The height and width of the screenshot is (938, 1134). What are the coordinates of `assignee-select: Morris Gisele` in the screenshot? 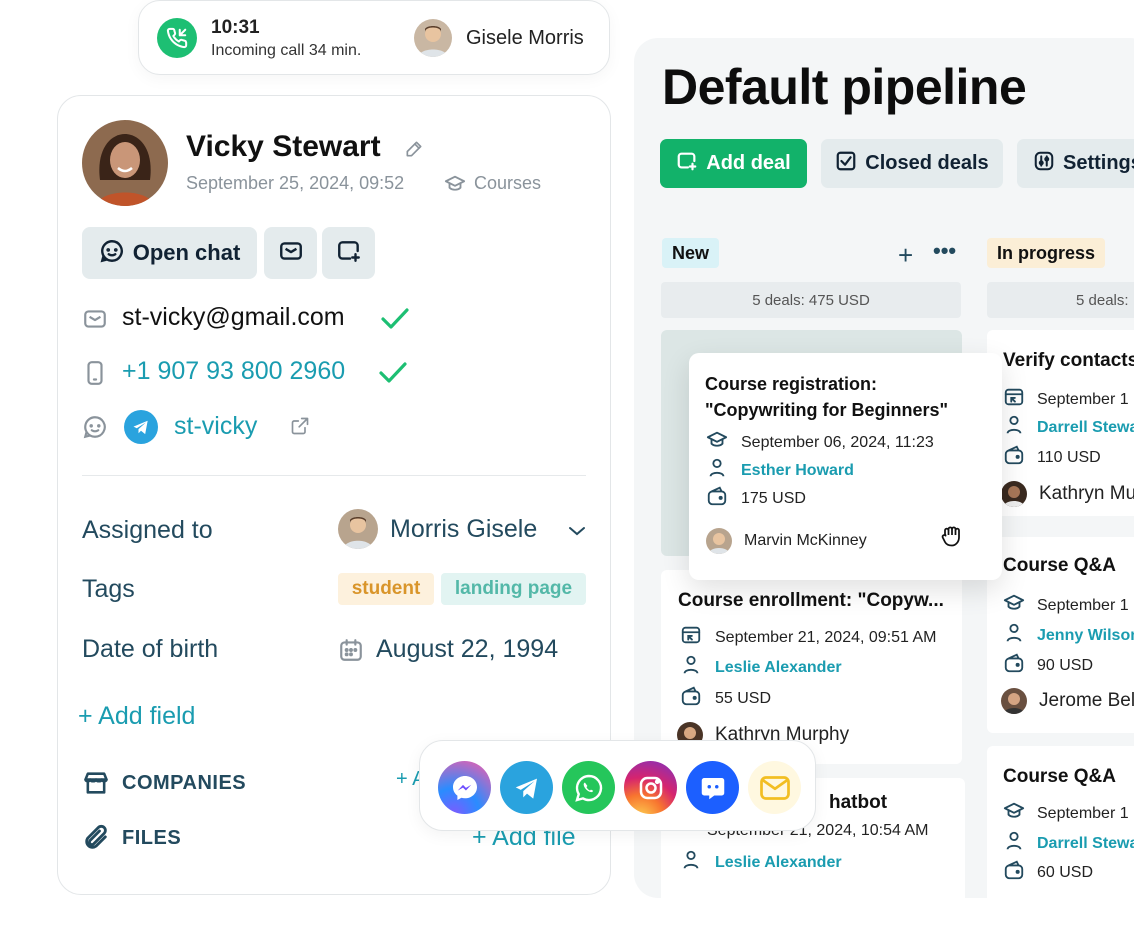 It's located at (463, 529).